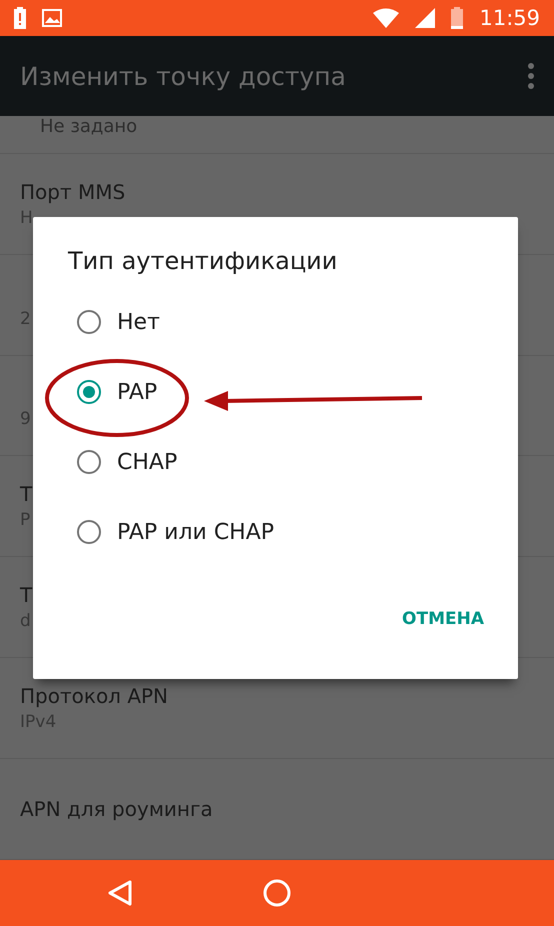  I want to click on status-time: 11:59, so click(509, 18).